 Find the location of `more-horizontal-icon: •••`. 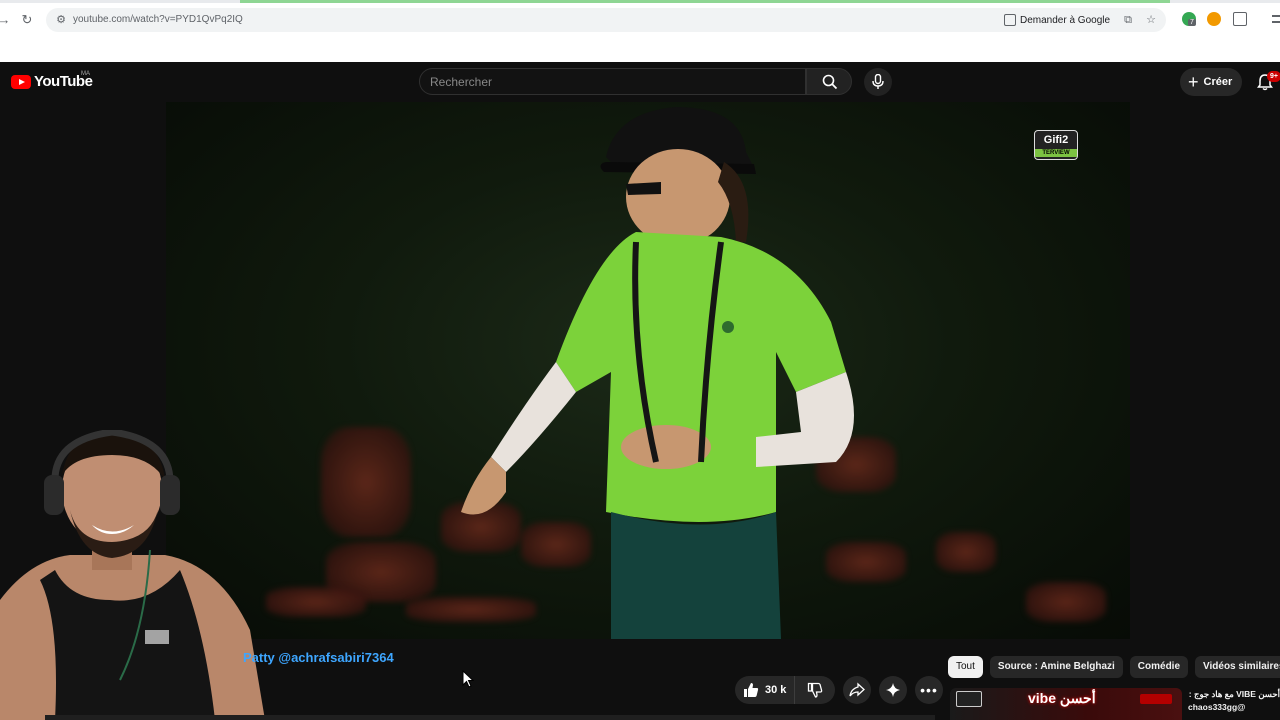

more-horizontal-icon: ••• is located at coordinates (929, 690).